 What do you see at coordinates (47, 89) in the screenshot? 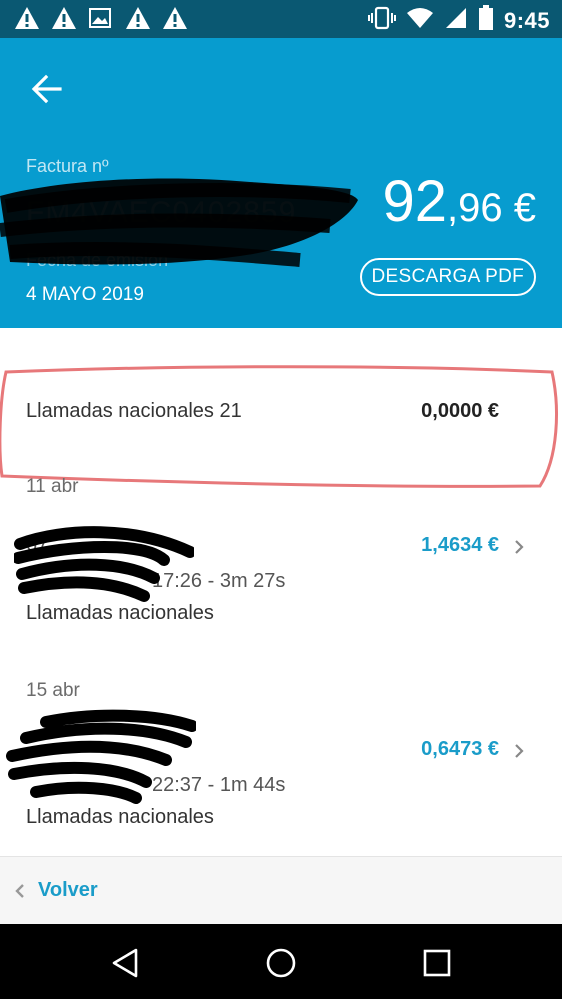
I see `back-arrow-icon` at bounding box center [47, 89].